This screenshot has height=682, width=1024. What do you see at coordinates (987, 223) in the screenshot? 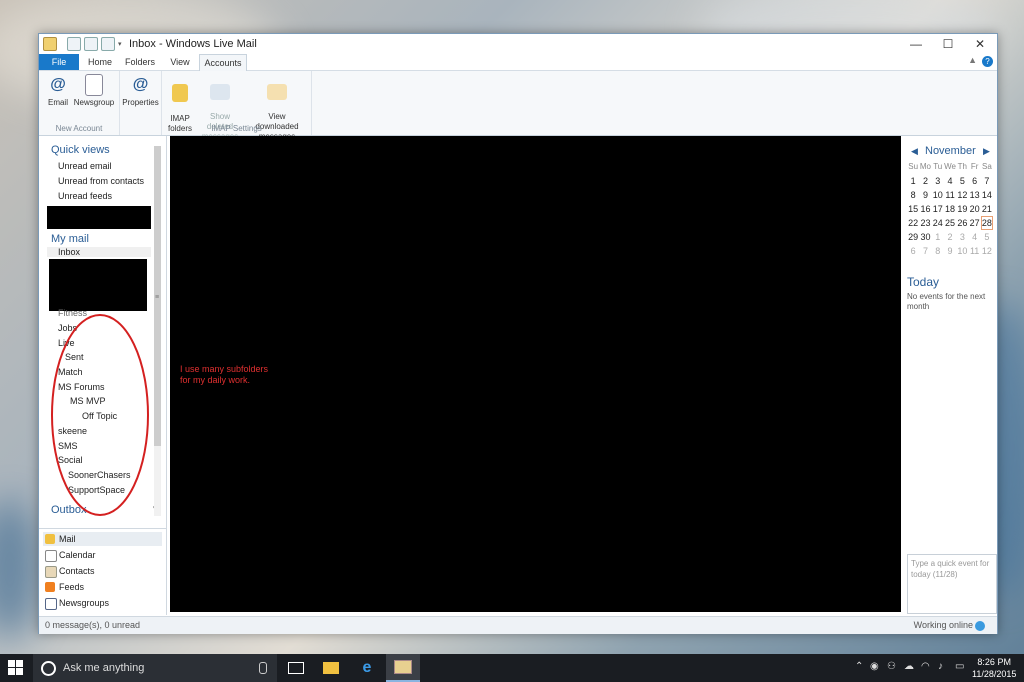
I see `calendar-day: 28` at bounding box center [987, 223].